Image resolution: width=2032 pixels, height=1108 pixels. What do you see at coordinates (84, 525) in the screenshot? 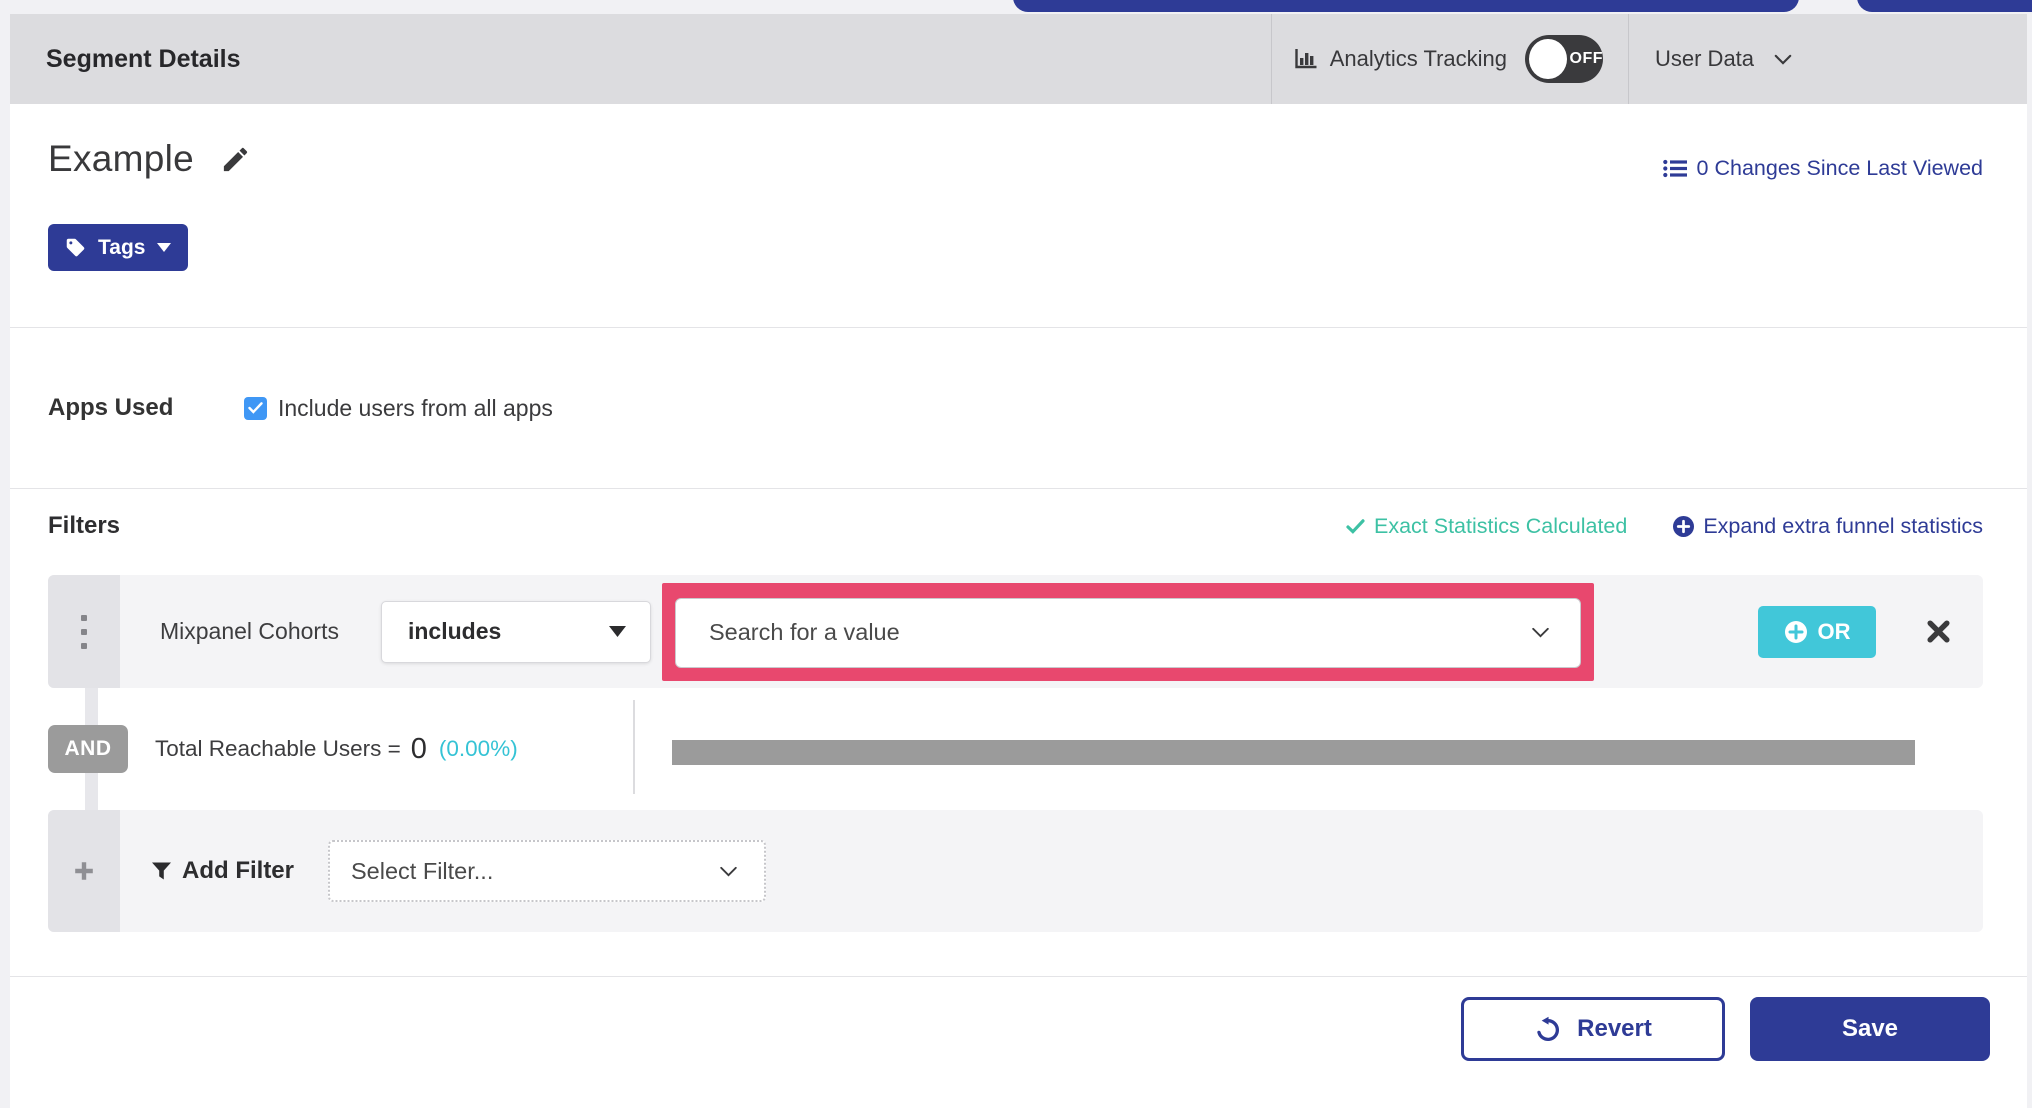
I see `filters-heading: Filters` at bounding box center [84, 525].